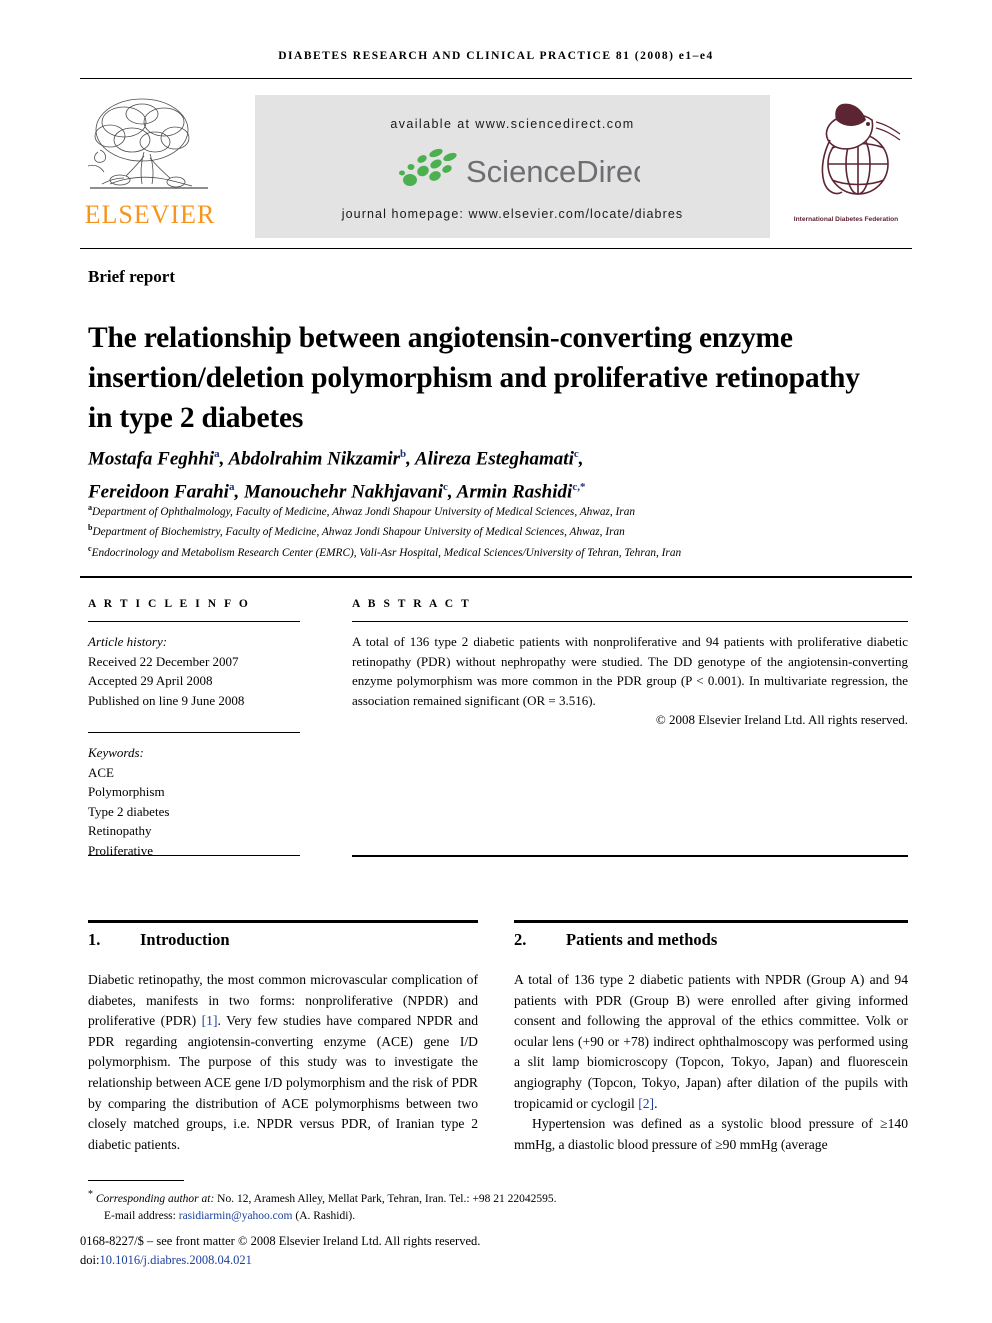 This screenshot has height=1323, width=992. I want to click on email-attribution: (A. Rashidi)., so click(324, 1216).